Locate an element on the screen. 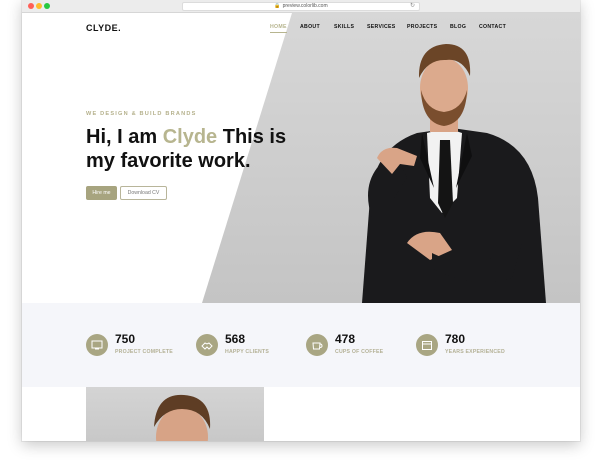 Image resolution: width=600 pixels, height=460 pixels. nav-item-contact: CONTACT is located at coordinates (492, 27).